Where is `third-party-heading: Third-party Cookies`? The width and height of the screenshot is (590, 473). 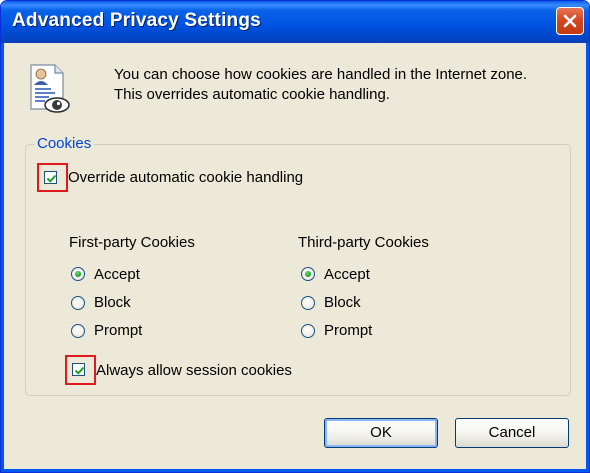
third-party-heading: Third-party Cookies is located at coordinates (363, 242).